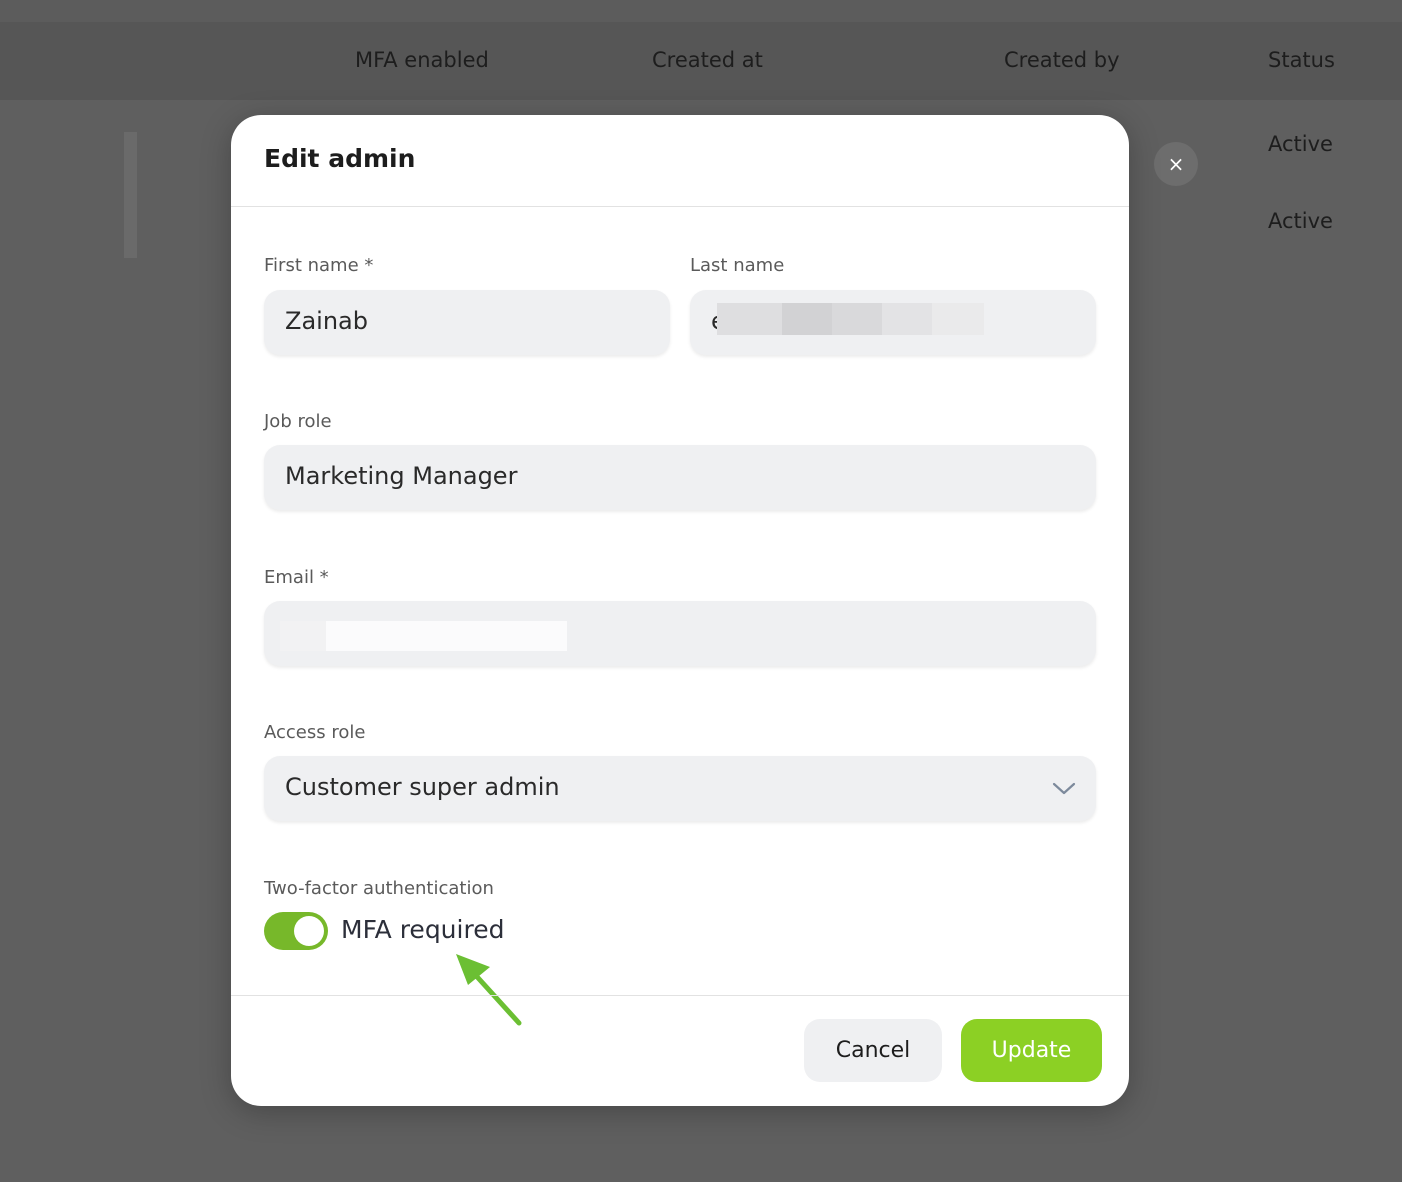  What do you see at coordinates (680, 477) in the screenshot?
I see `job-role-input: Marketing Manager` at bounding box center [680, 477].